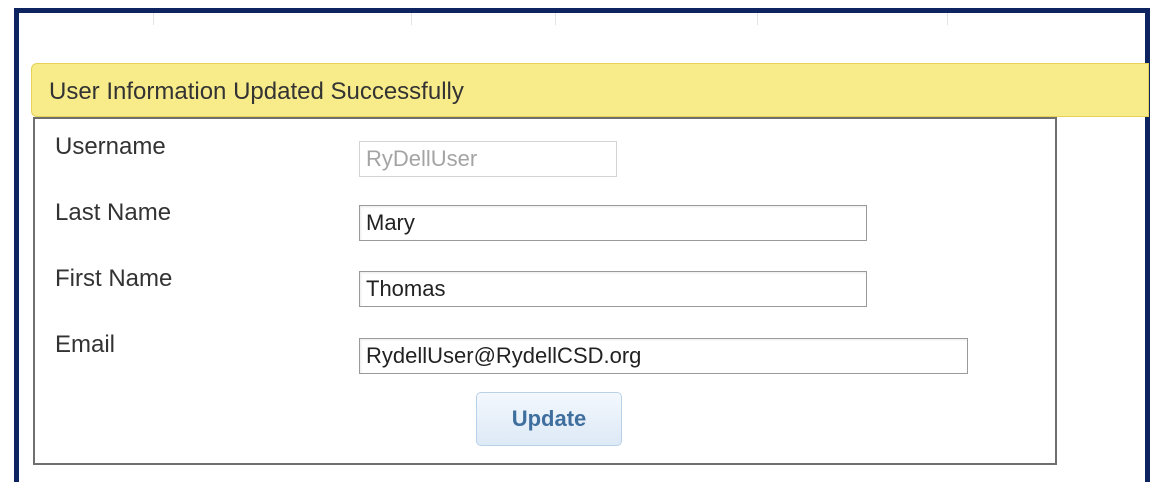 The width and height of the screenshot is (1160, 482). I want to click on username-label: Username, so click(110, 146).